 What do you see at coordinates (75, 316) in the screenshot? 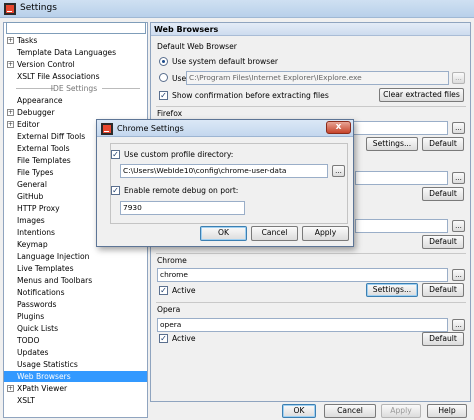
I see `tree-item: Plugins` at bounding box center [75, 316].